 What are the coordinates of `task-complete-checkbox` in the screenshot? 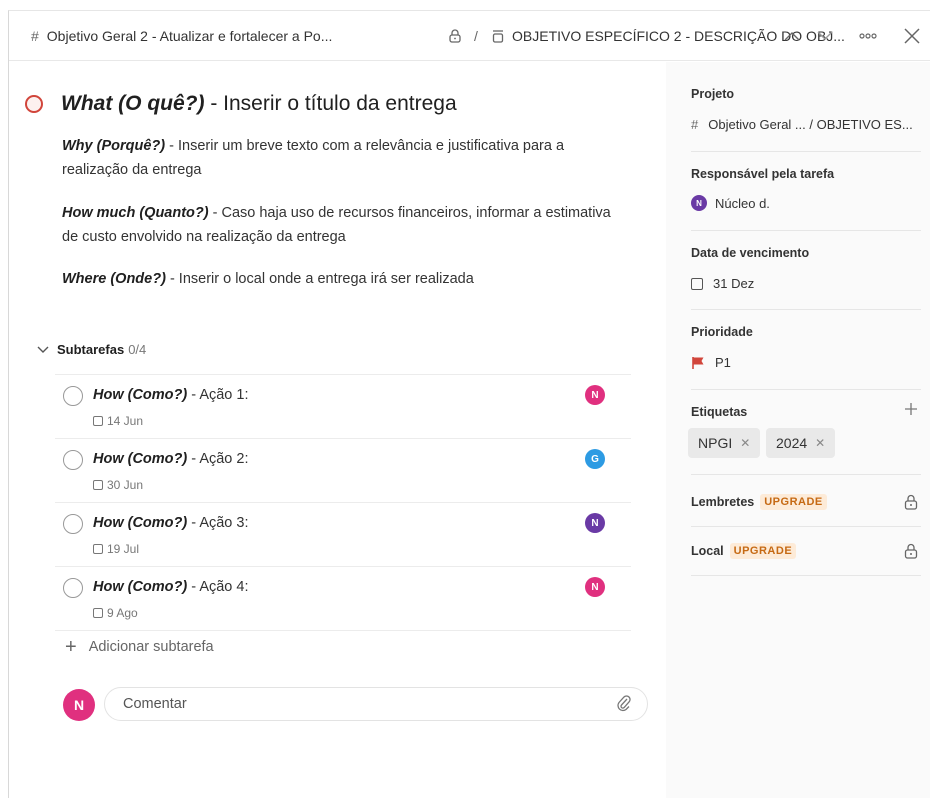 It's located at (34, 104).